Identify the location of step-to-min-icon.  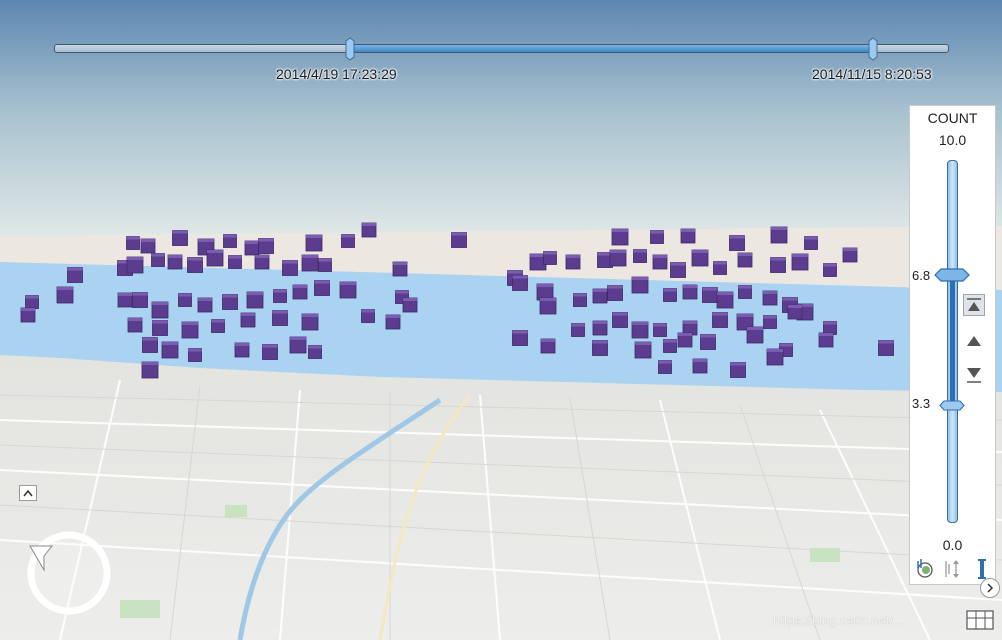
(974, 375).